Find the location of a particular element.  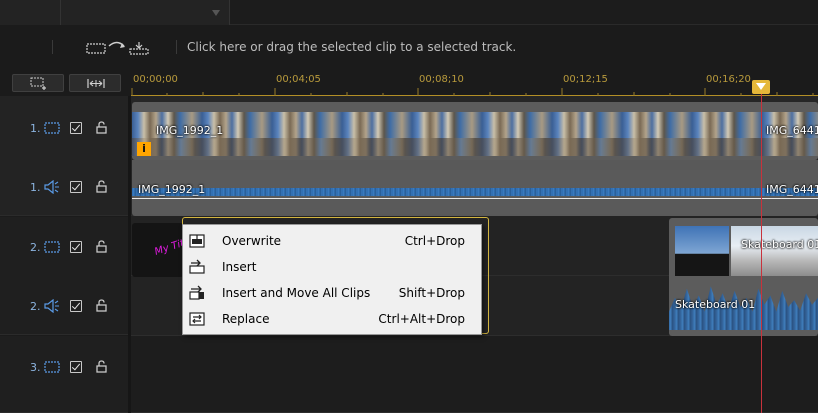

ruler-tick-label: 00;04;05 is located at coordinates (298, 79).